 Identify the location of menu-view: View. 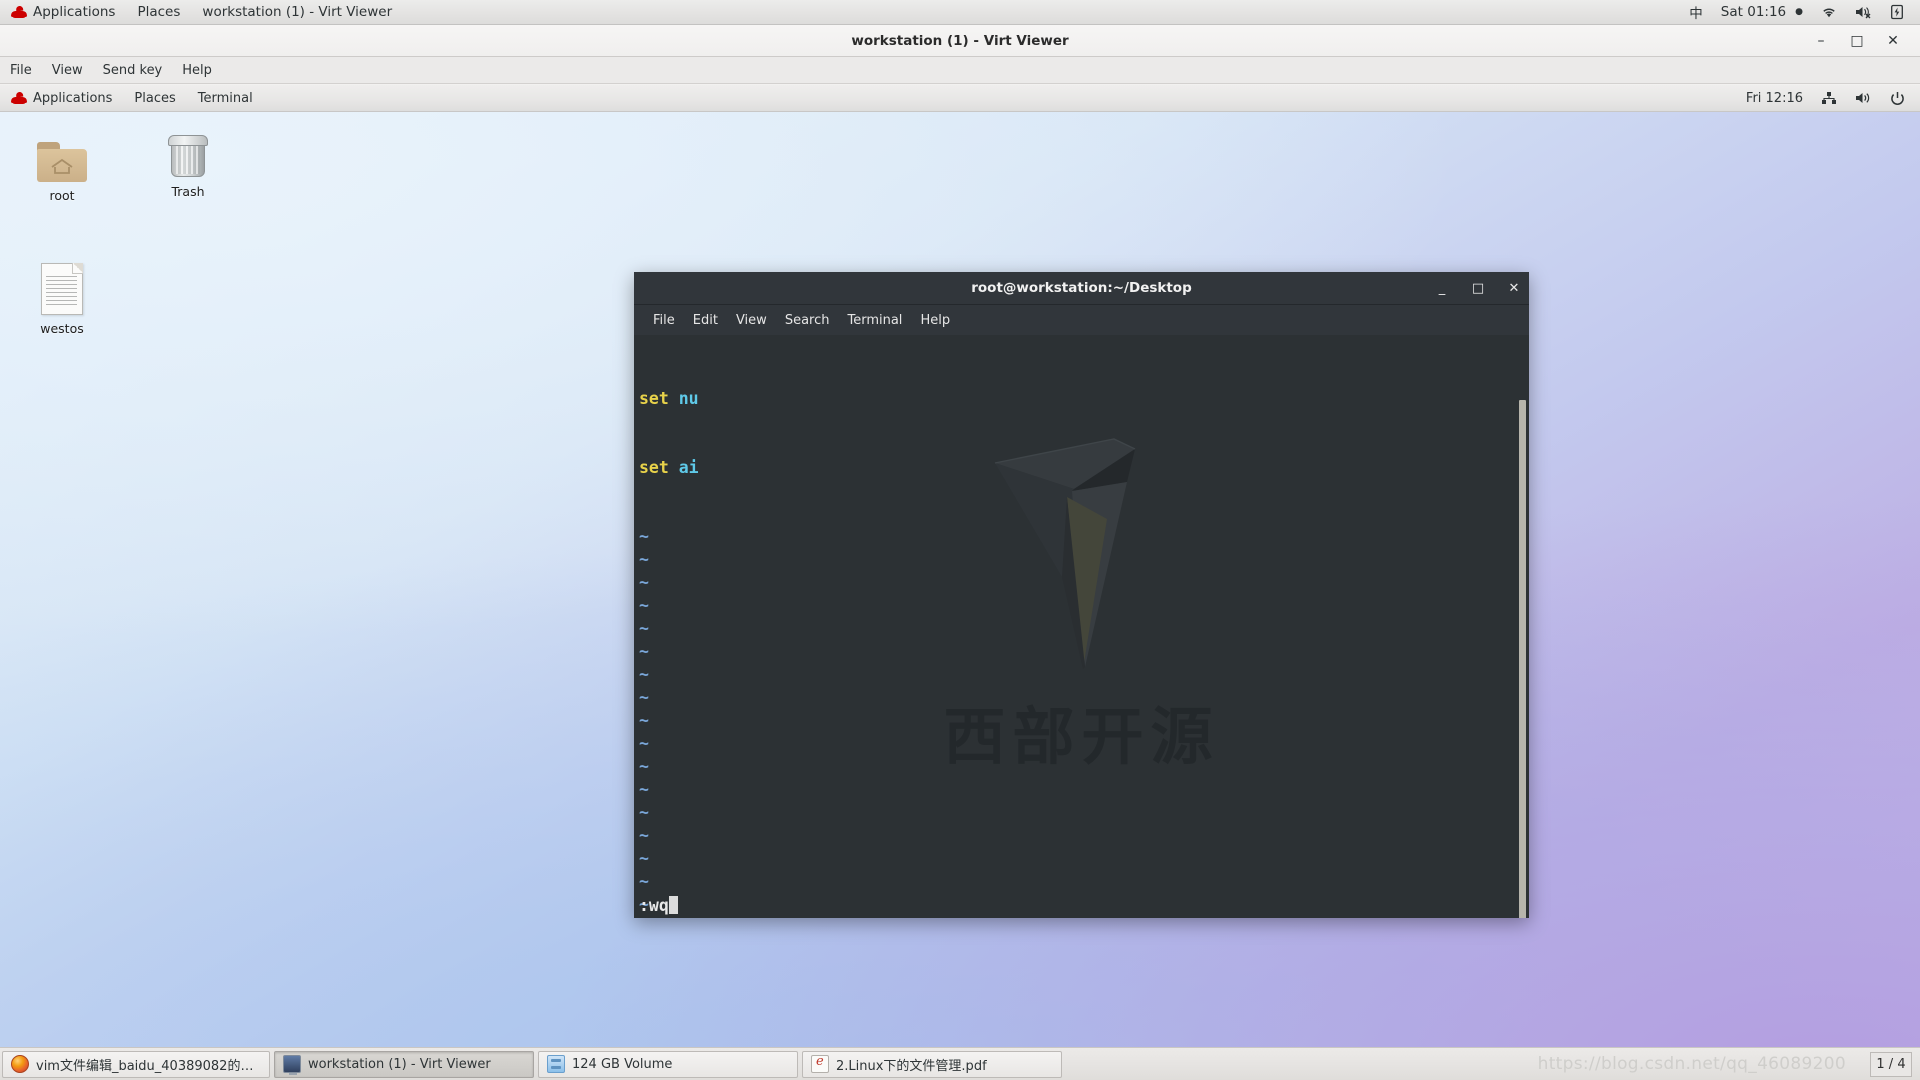
(67, 70).